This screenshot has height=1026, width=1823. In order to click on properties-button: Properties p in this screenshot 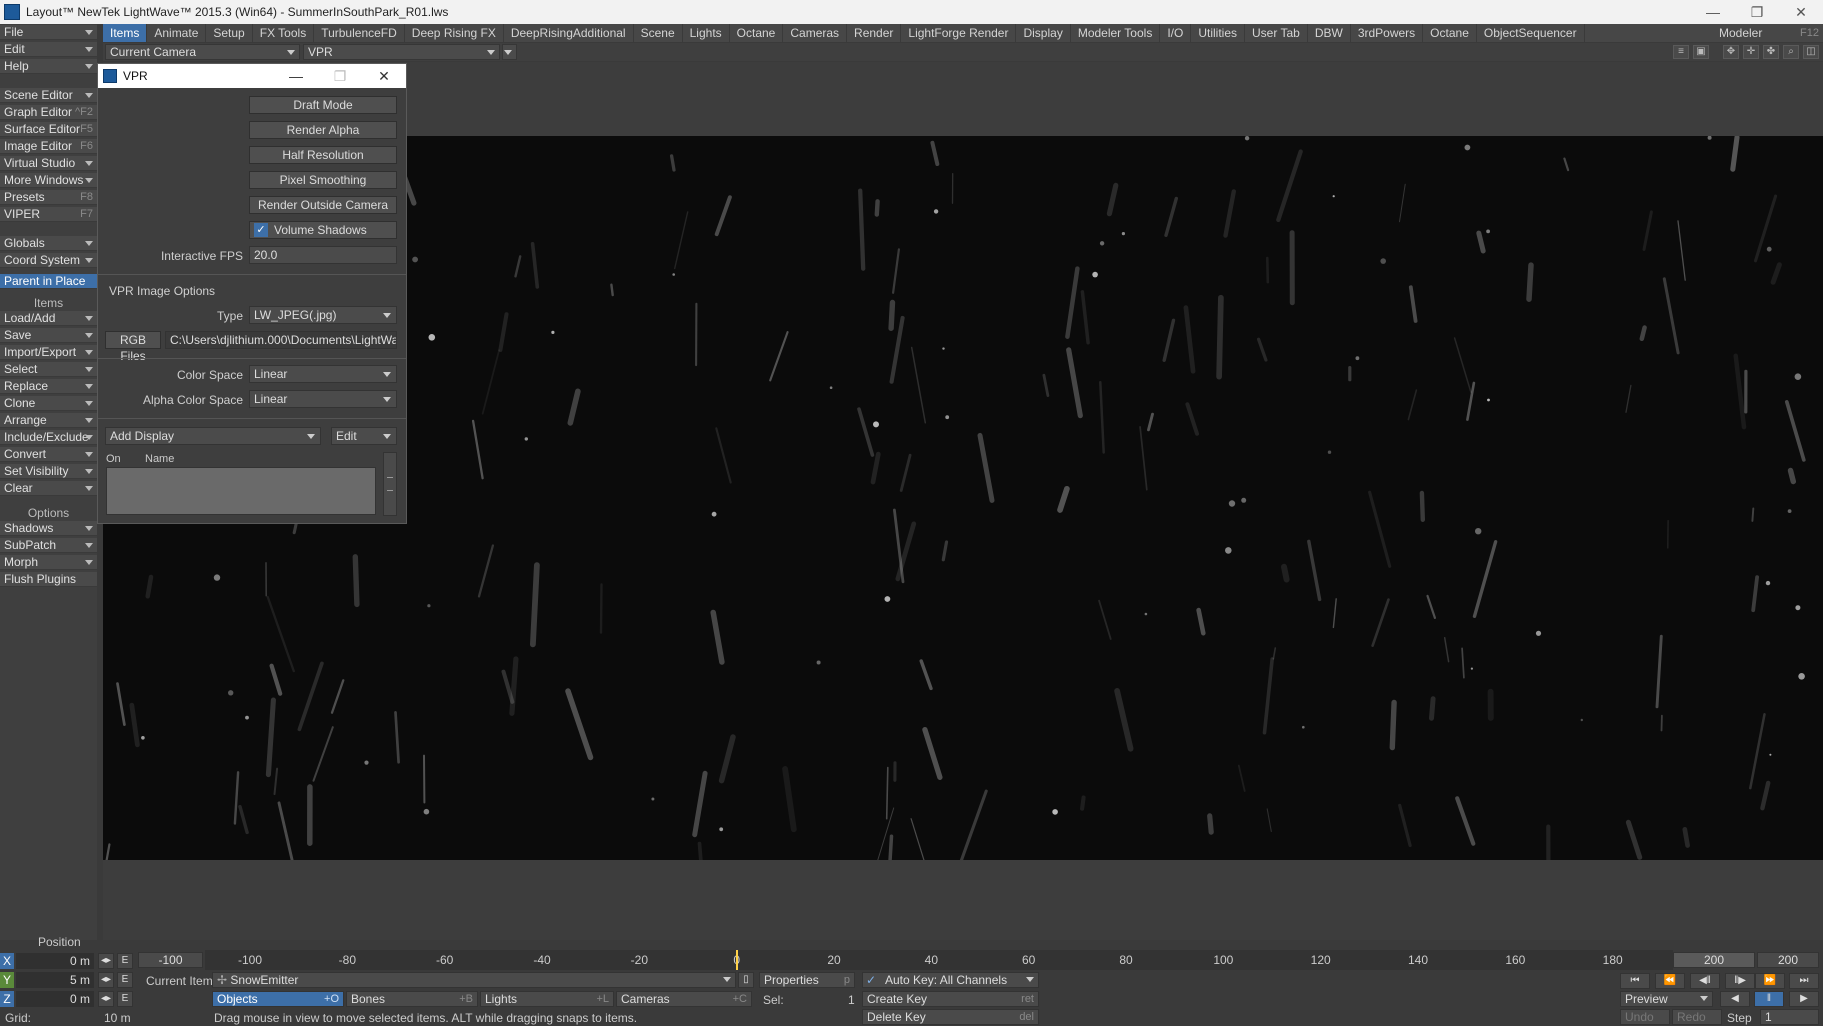, I will do `click(807, 980)`.